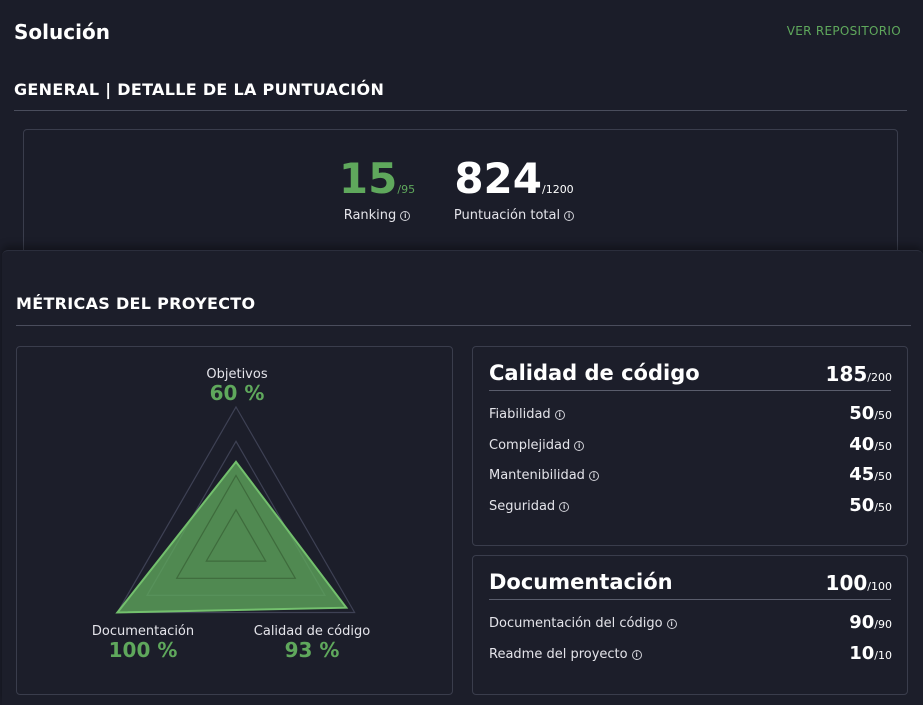  I want to click on view-repository-link: VER REPOSITORIO, so click(844, 31).